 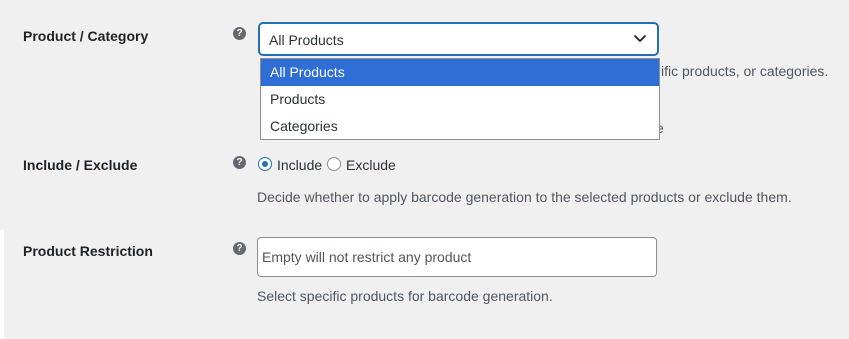 I want to click on product-category-label: Product / Category, so click(x=86, y=36).